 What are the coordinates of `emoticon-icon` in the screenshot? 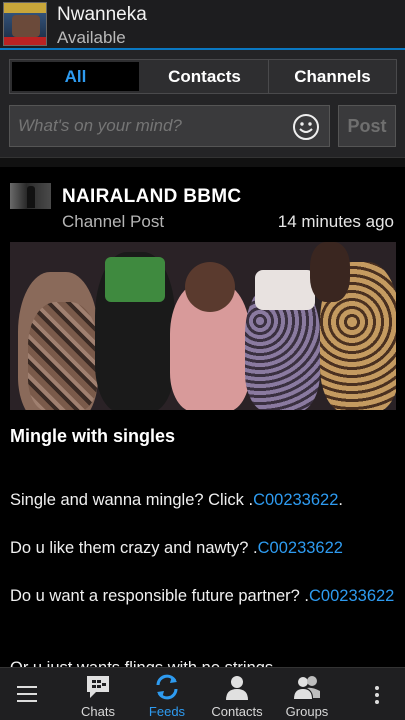 It's located at (306, 127).